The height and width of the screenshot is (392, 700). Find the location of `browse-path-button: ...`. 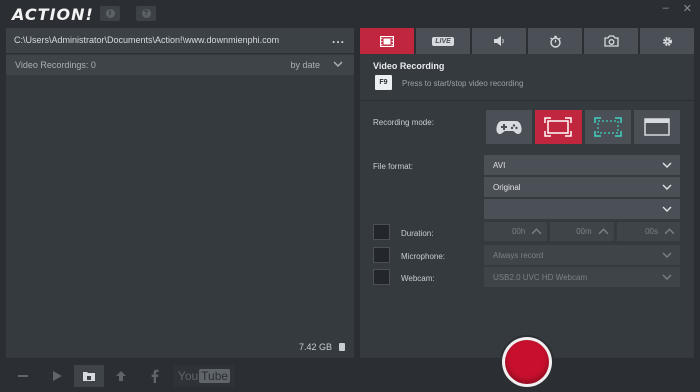

browse-path-button: ... is located at coordinates (338, 39).